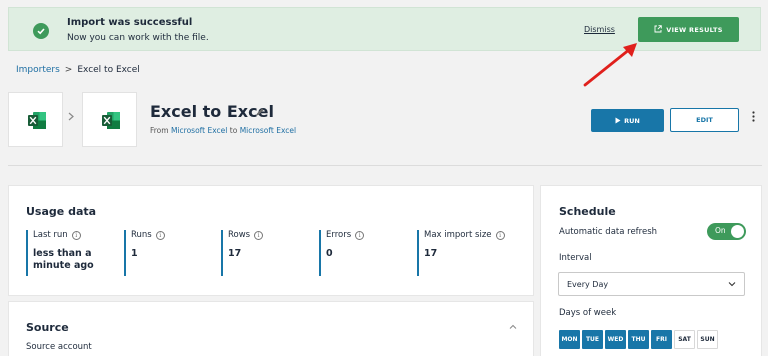 This screenshot has height=356, width=768. I want to click on importer-subtitle: From Microsoft Excel to Microsoft Excel, so click(223, 130).